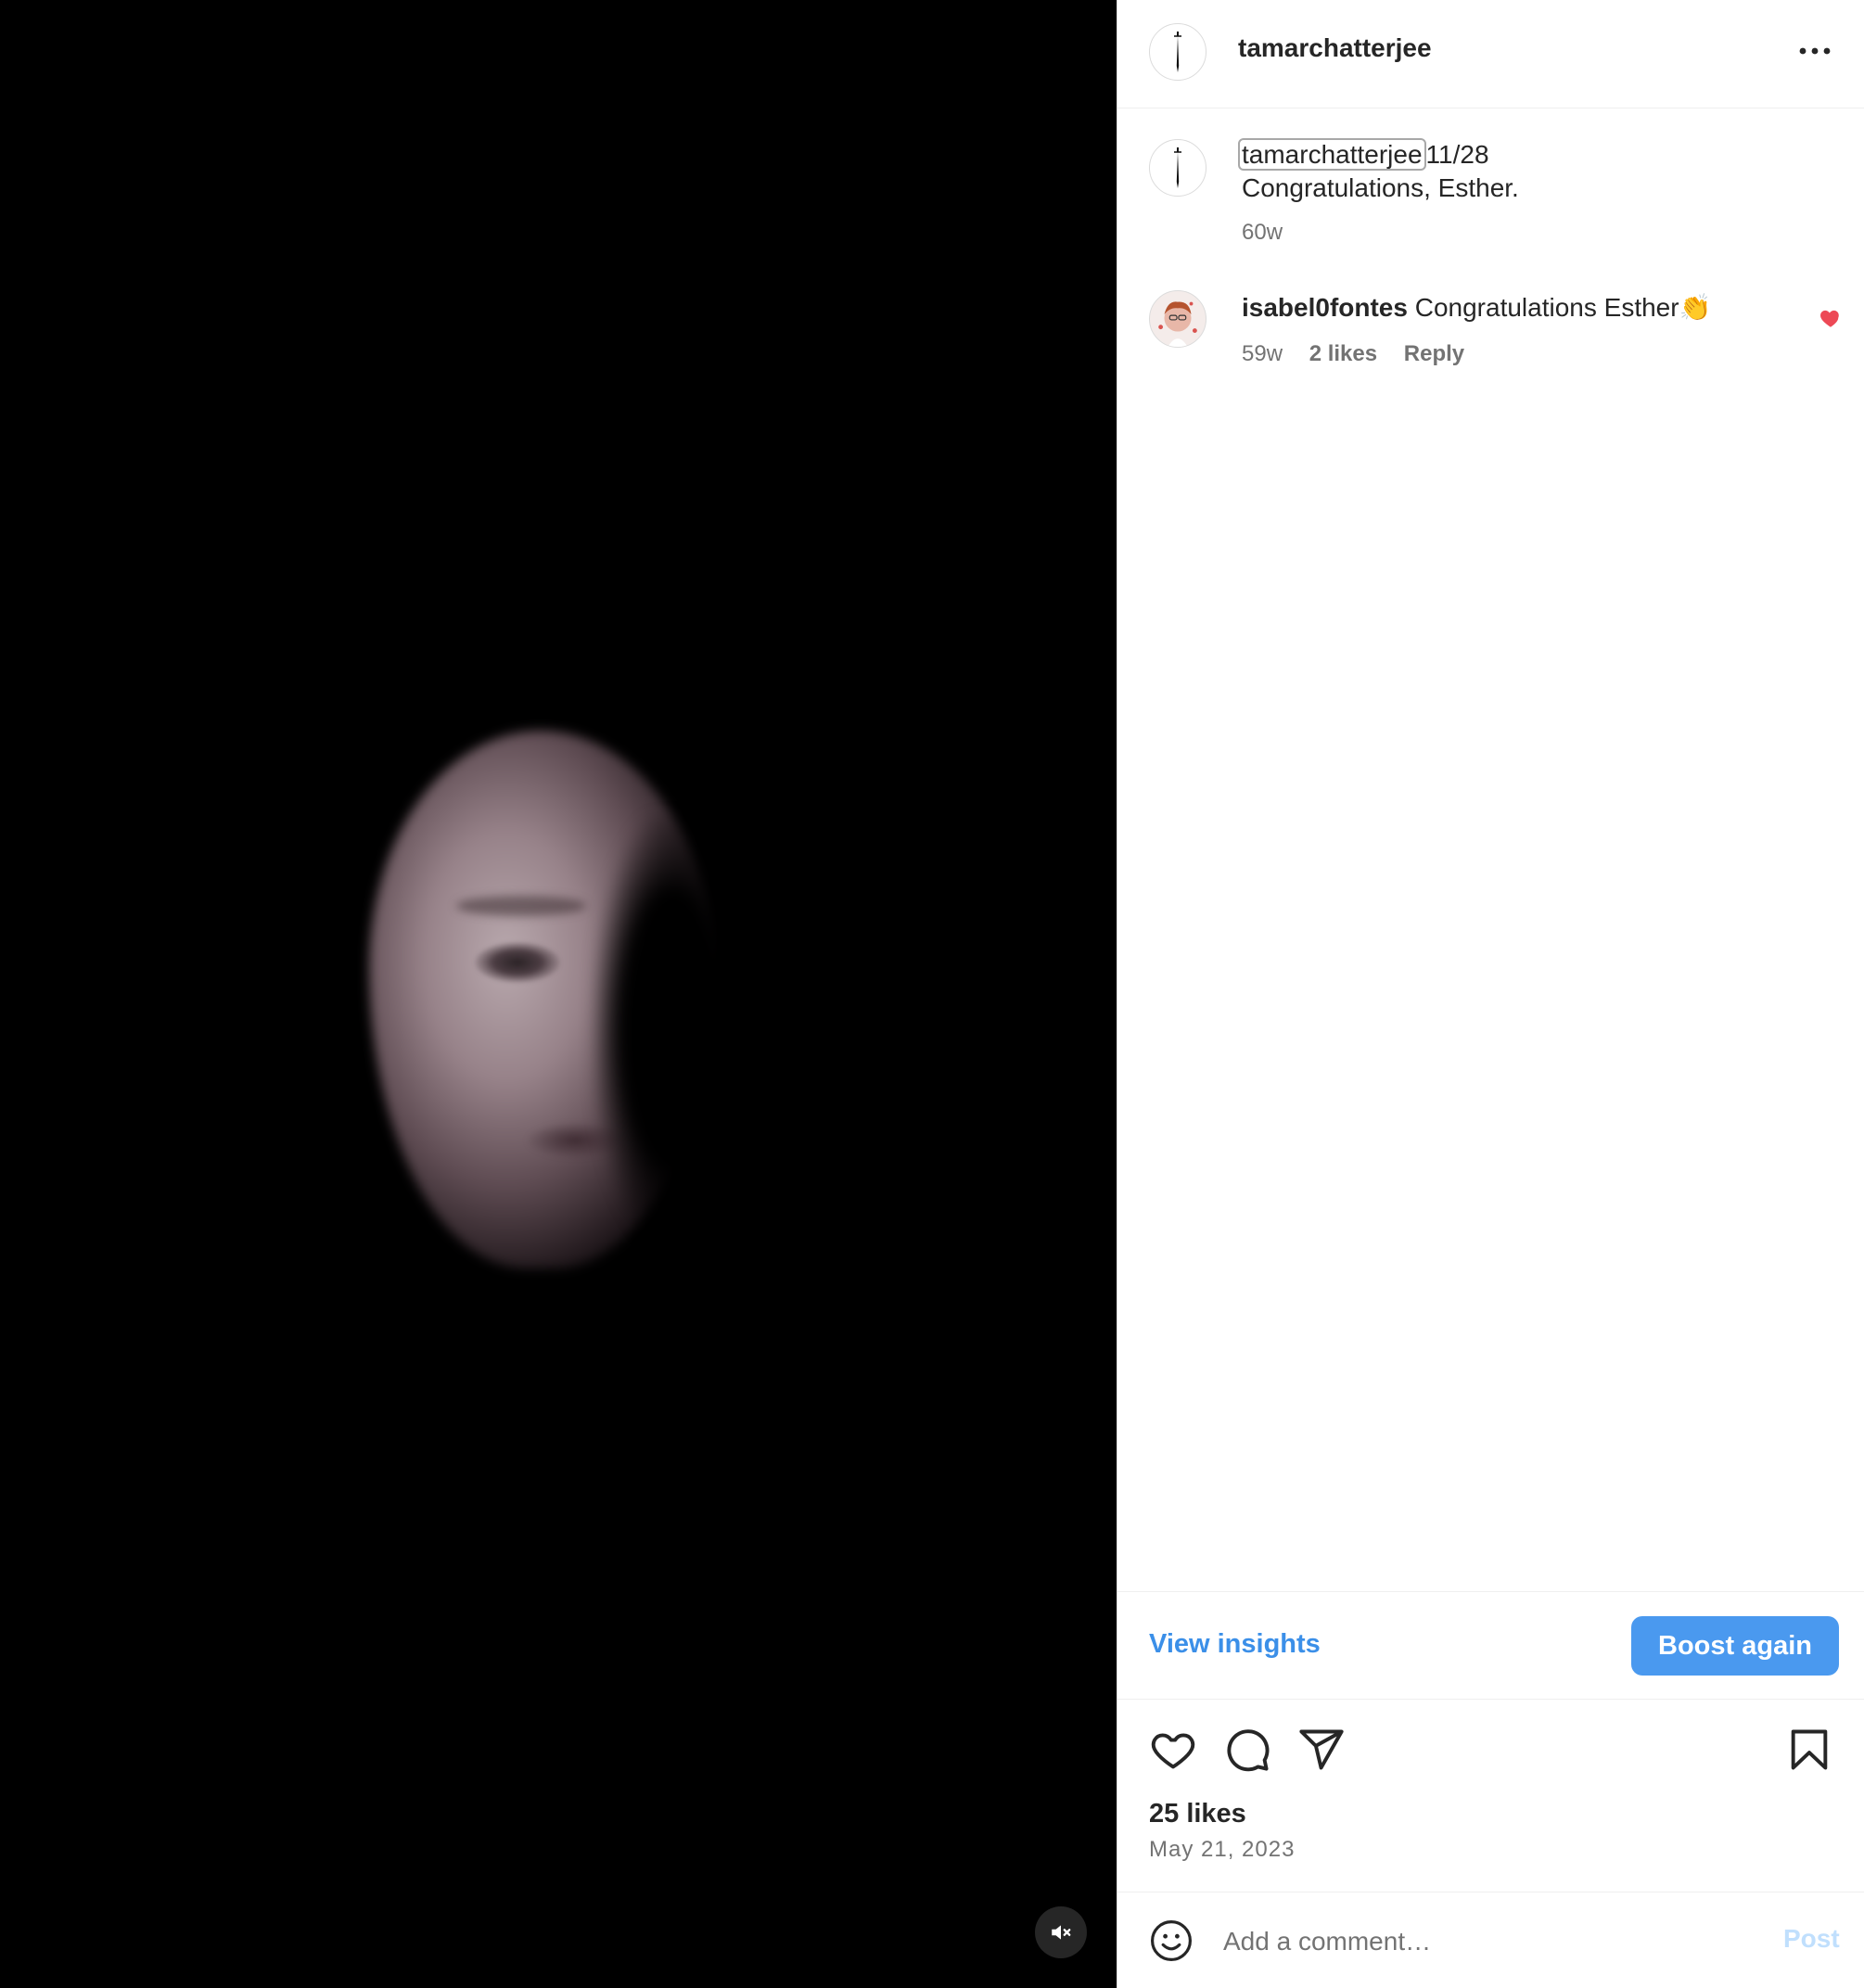  I want to click on likes-count: 25 likes, so click(1197, 1814).